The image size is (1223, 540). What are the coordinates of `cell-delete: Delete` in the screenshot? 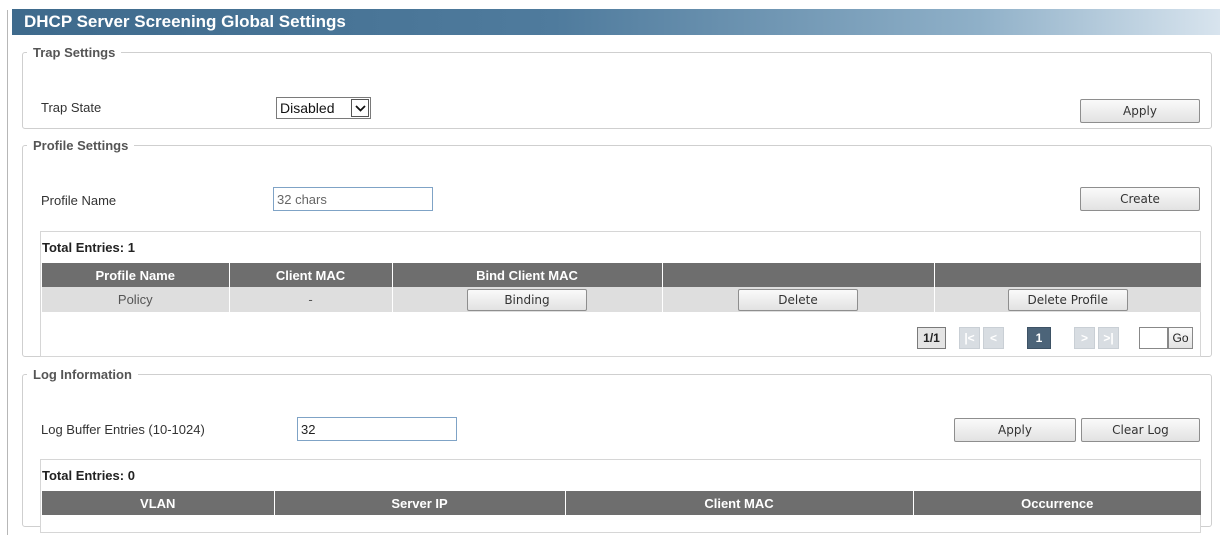 It's located at (797, 299).